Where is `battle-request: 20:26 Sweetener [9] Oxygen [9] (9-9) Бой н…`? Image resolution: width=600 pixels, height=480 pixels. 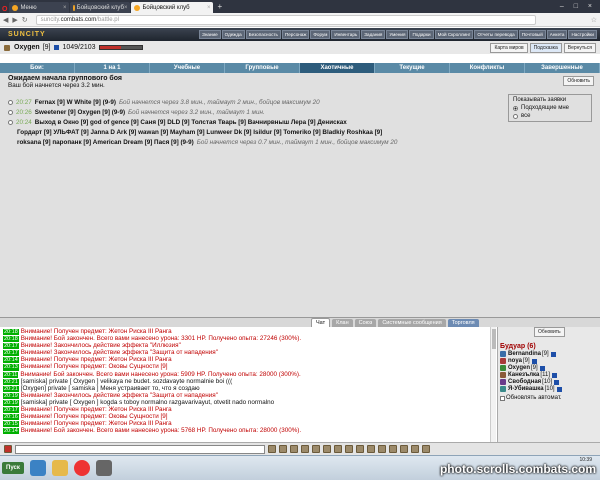
battle-request: 20:26 Sweetener [9] Oxygen [9] (9-9) Бой н… is located at coordinates (300, 112).